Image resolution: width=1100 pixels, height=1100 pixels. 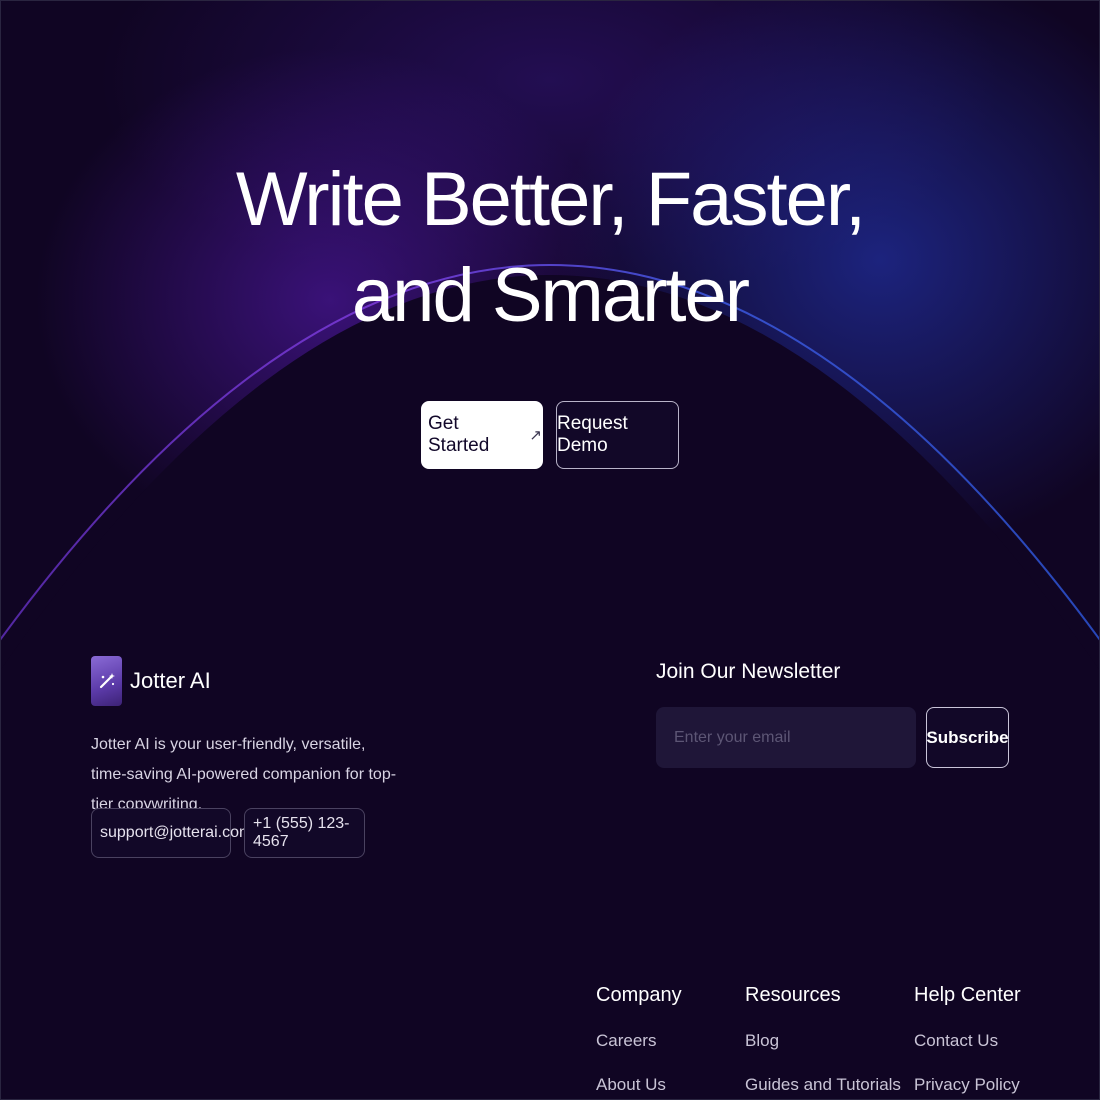 I want to click on arrow-up-right-icon: ↗, so click(x=535, y=435).